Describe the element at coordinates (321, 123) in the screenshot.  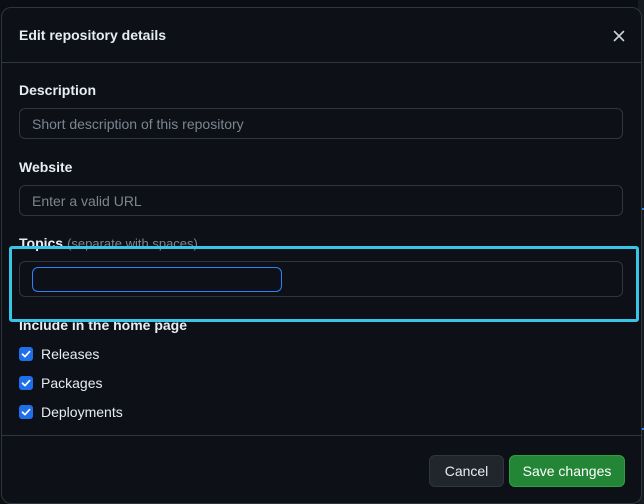
I see `description-input` at that location.